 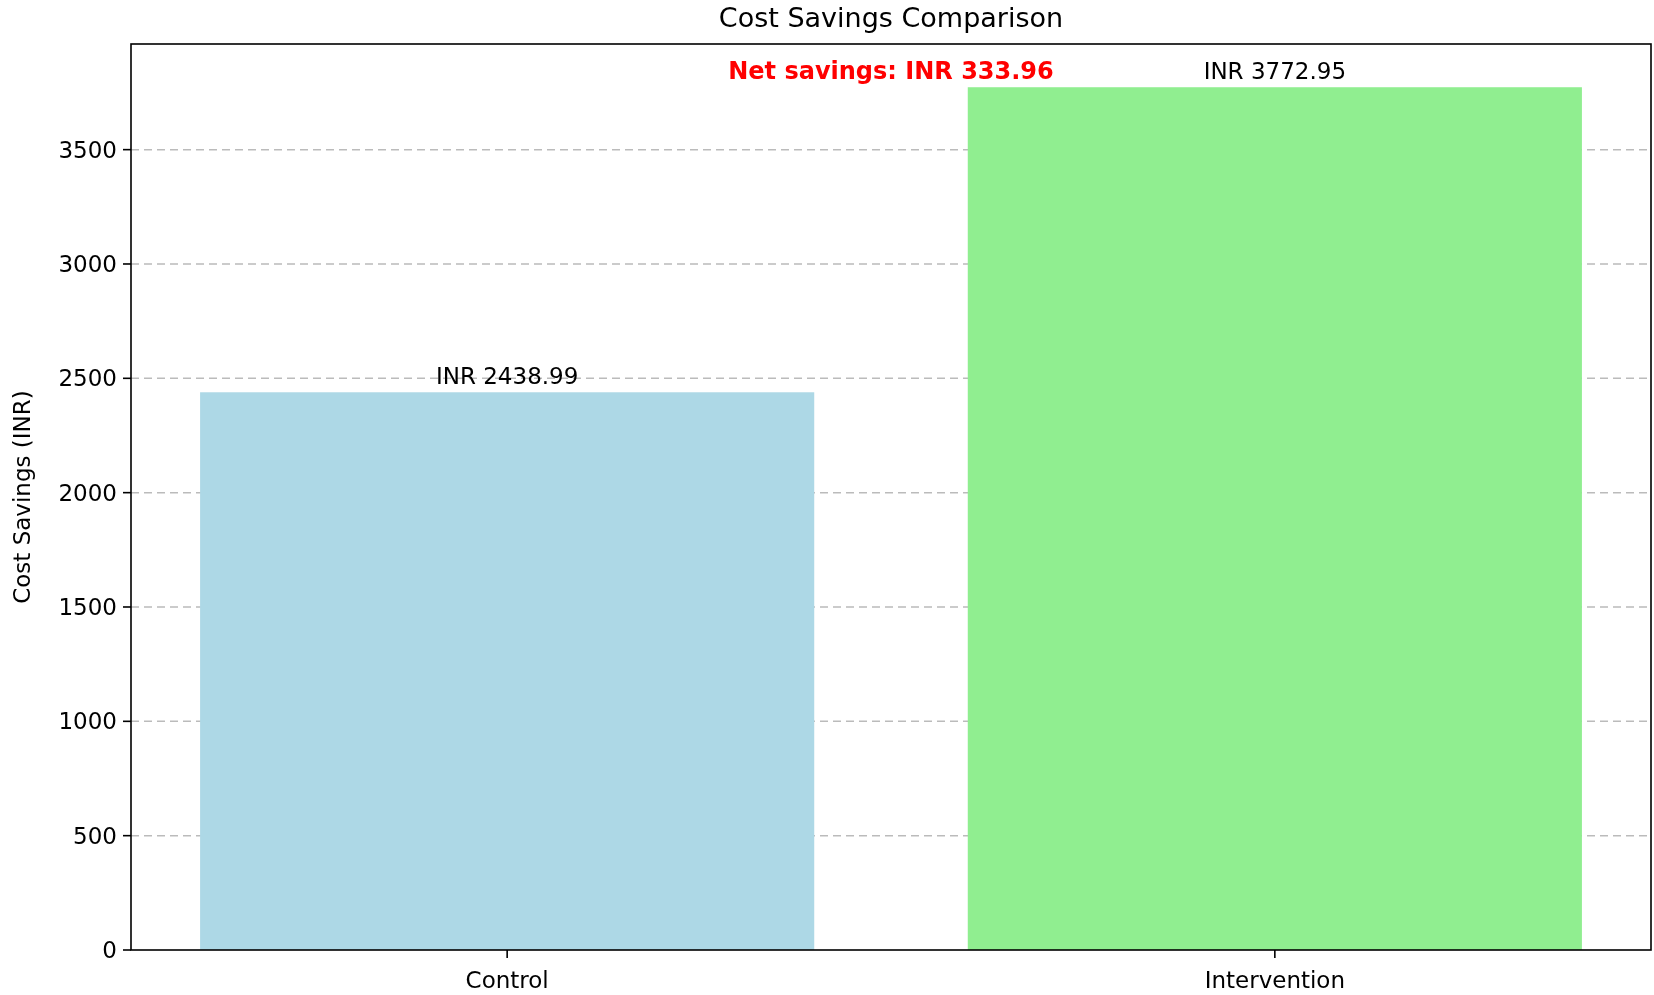 What do you see at coordinates (87, 149) in the screenshot?
I see `y-tick-label: 3500` at bounding box center [87, 149].